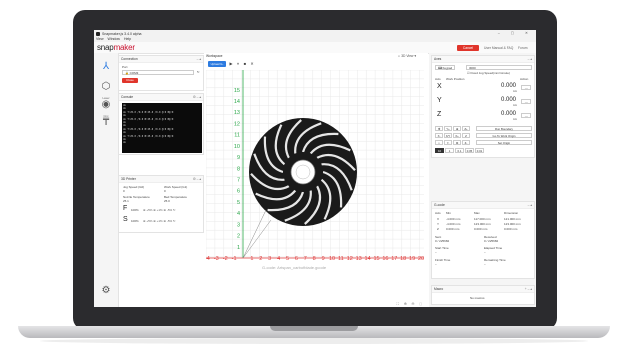 The height and width of the screenshot is (352, 628). I want to click on laser-nav-icon: ◉, so click(106, 105).